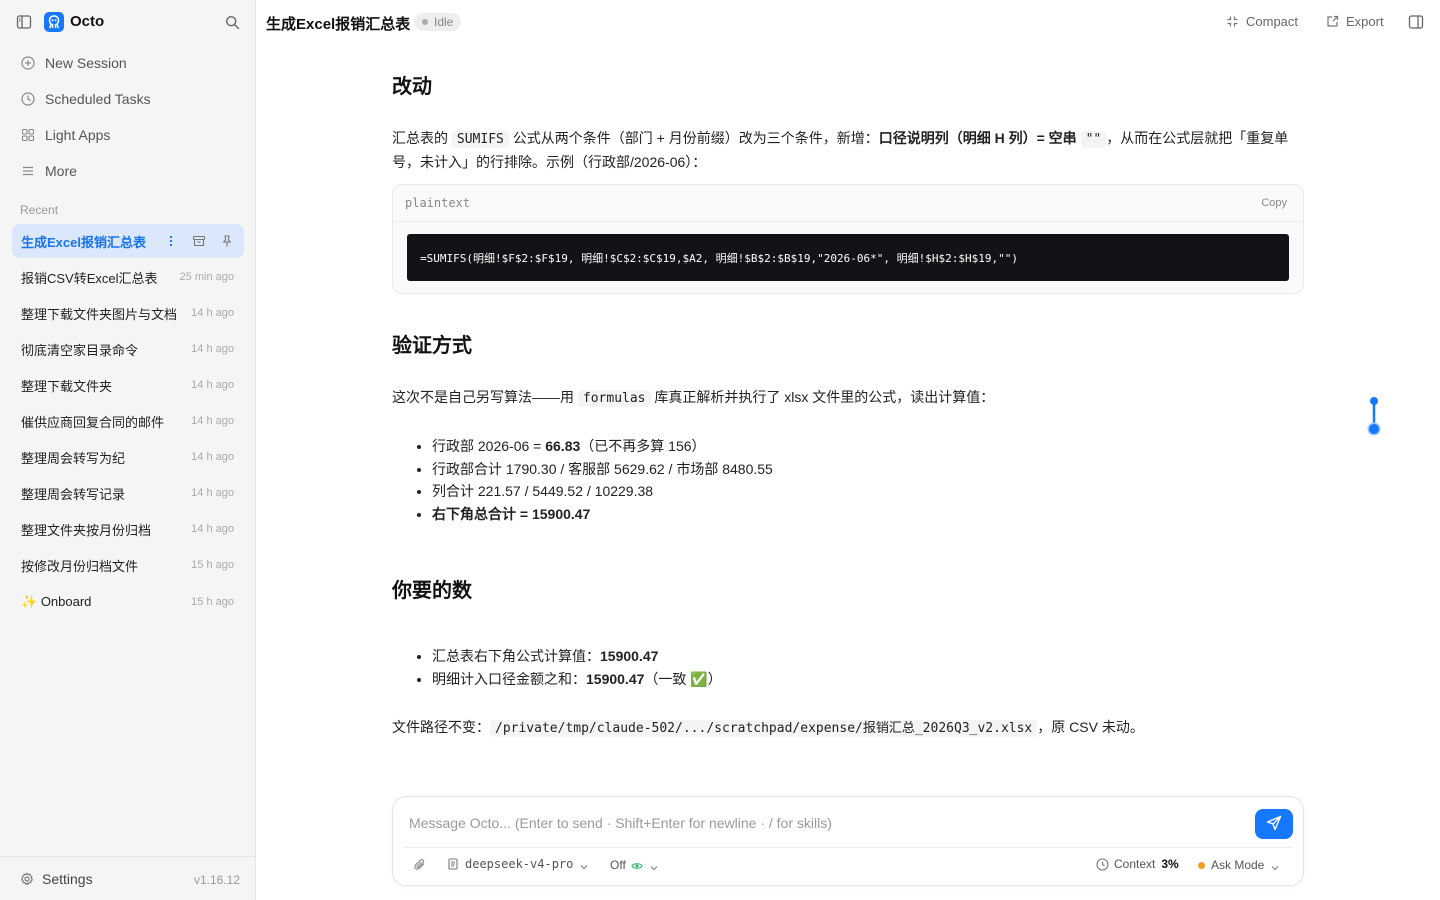 The image size is (1440, 900). What do you see at coordinates (66, 601) in the screenshot?
I see `session-title: Onboard` at bounding box center [66, 601].